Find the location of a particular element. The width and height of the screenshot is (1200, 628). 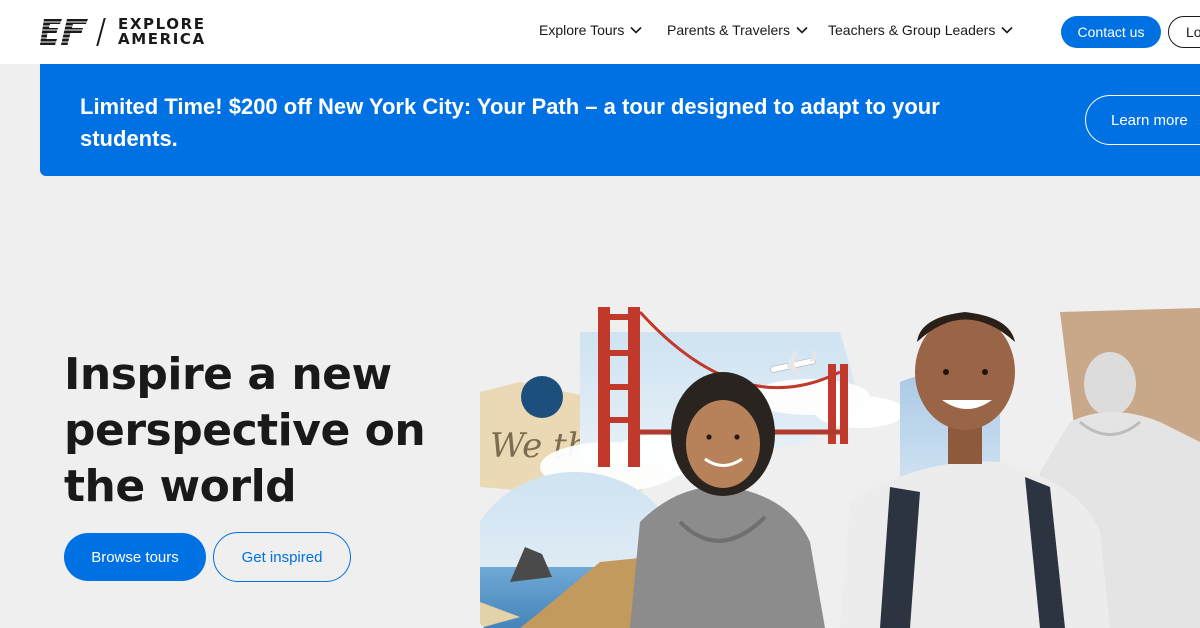

logo-divider is located at coordinates (101, 32).